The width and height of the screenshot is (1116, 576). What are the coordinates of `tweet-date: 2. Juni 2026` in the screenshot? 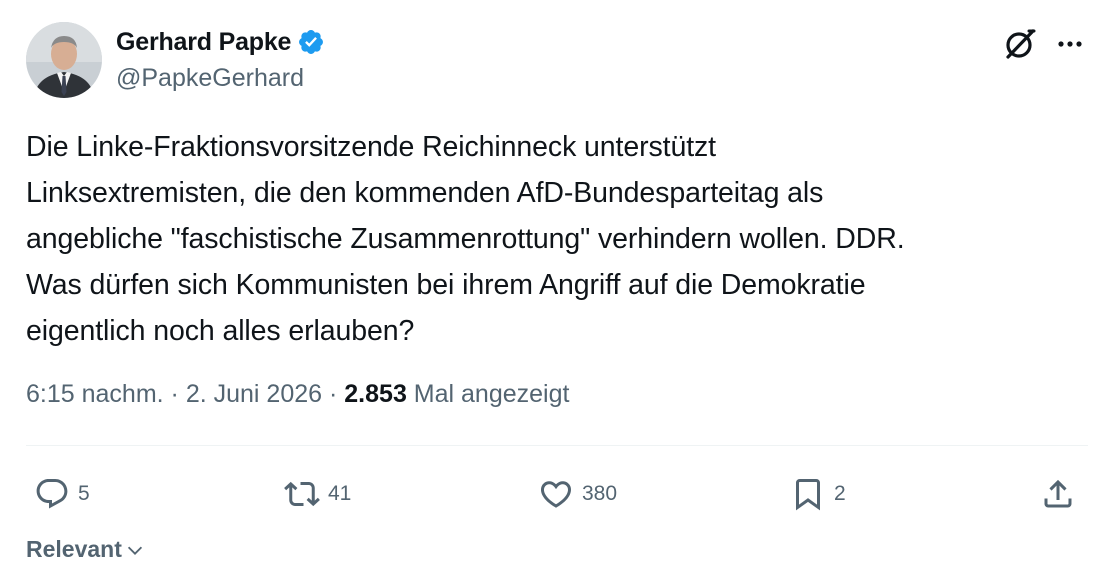 It's located at (254, 394).